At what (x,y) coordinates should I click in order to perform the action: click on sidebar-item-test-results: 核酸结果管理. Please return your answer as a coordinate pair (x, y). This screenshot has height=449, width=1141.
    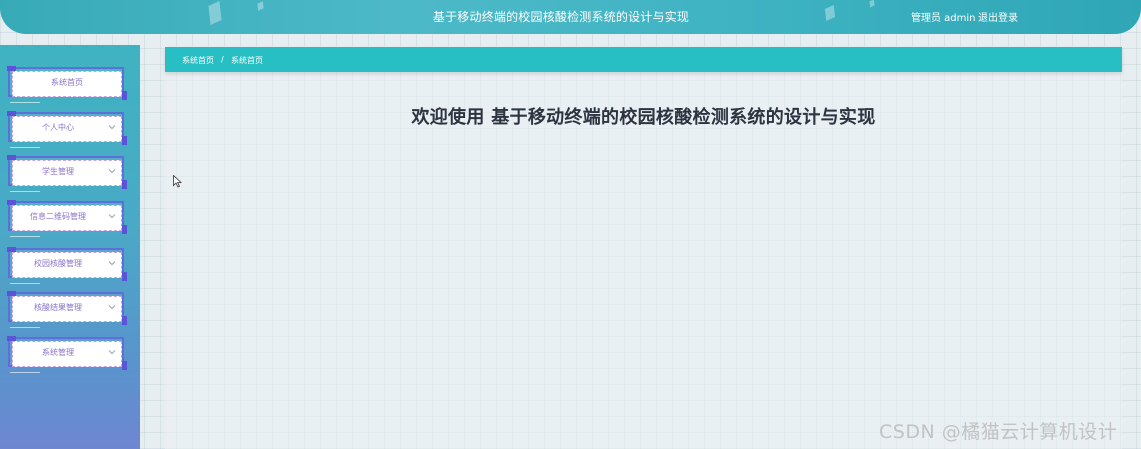
    Looking at the image, I should click on (67, 309).